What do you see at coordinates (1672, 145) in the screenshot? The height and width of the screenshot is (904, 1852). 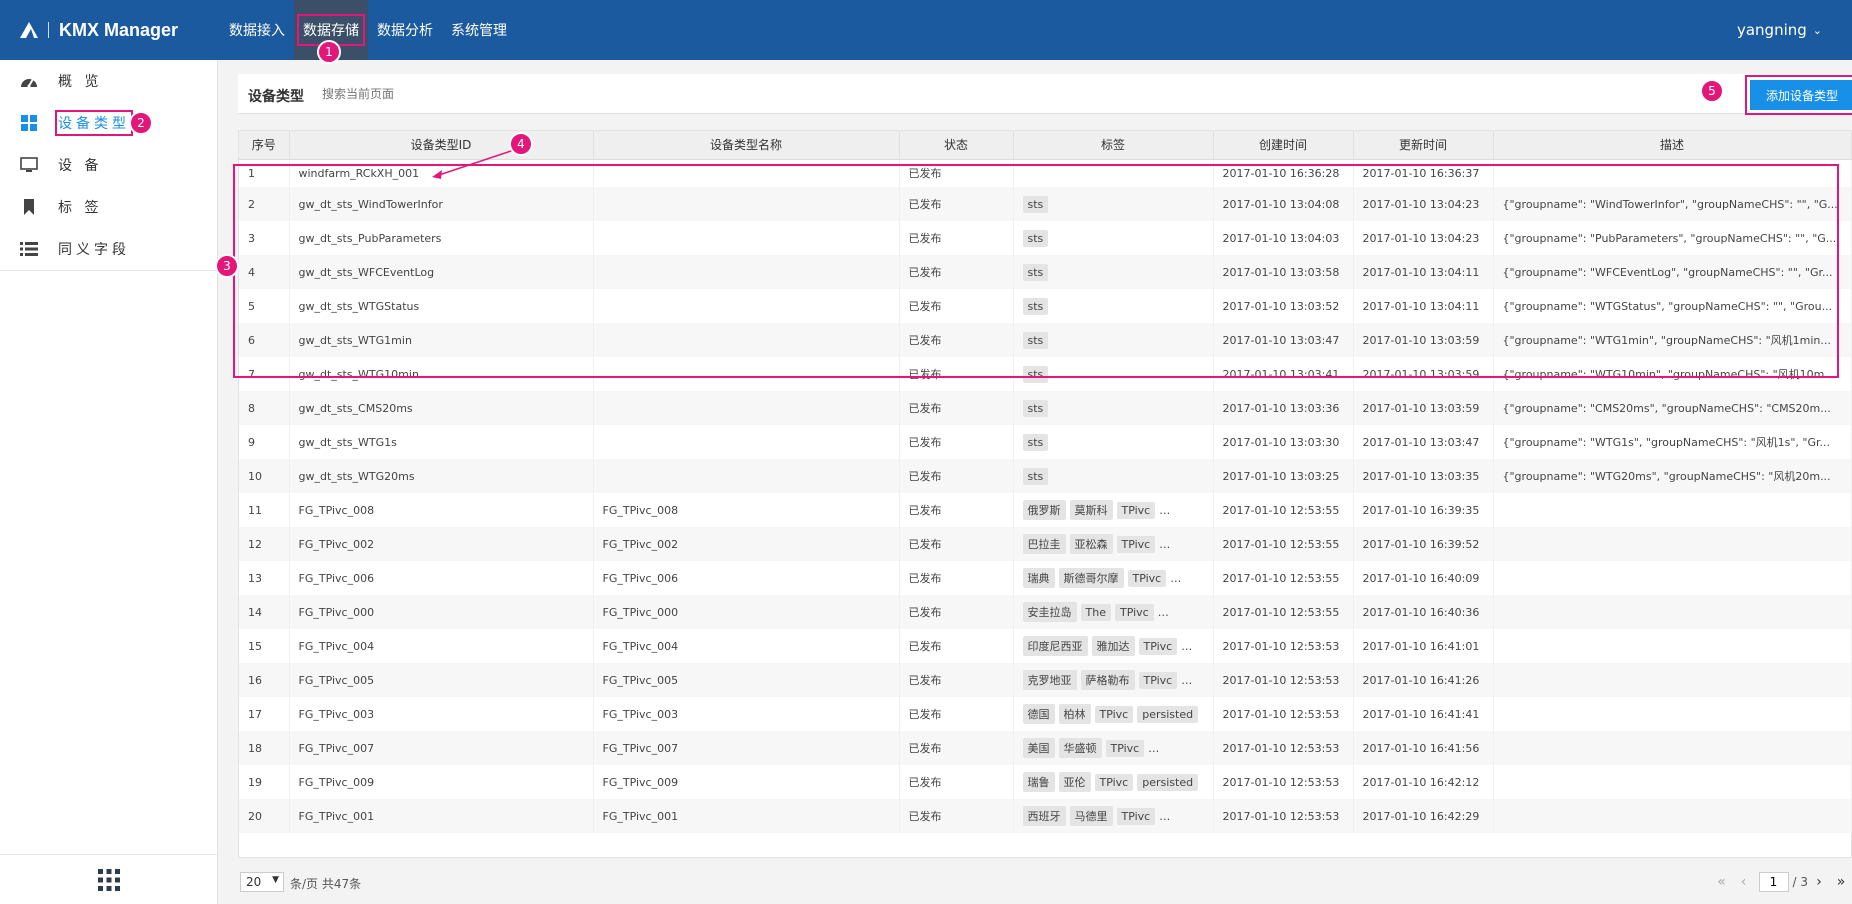 I see `column-header: 描述` at bounding box center [1672, 145].